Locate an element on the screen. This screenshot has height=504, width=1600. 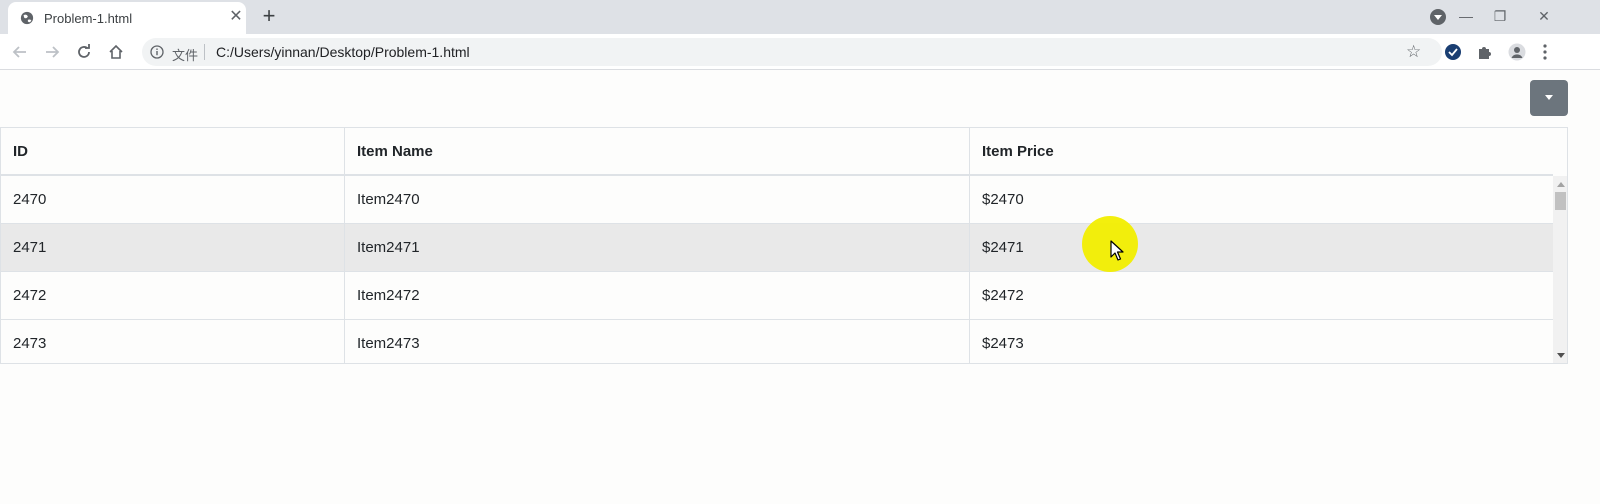
cell-item-name: Item2473 is located at coordinates (657, 341).